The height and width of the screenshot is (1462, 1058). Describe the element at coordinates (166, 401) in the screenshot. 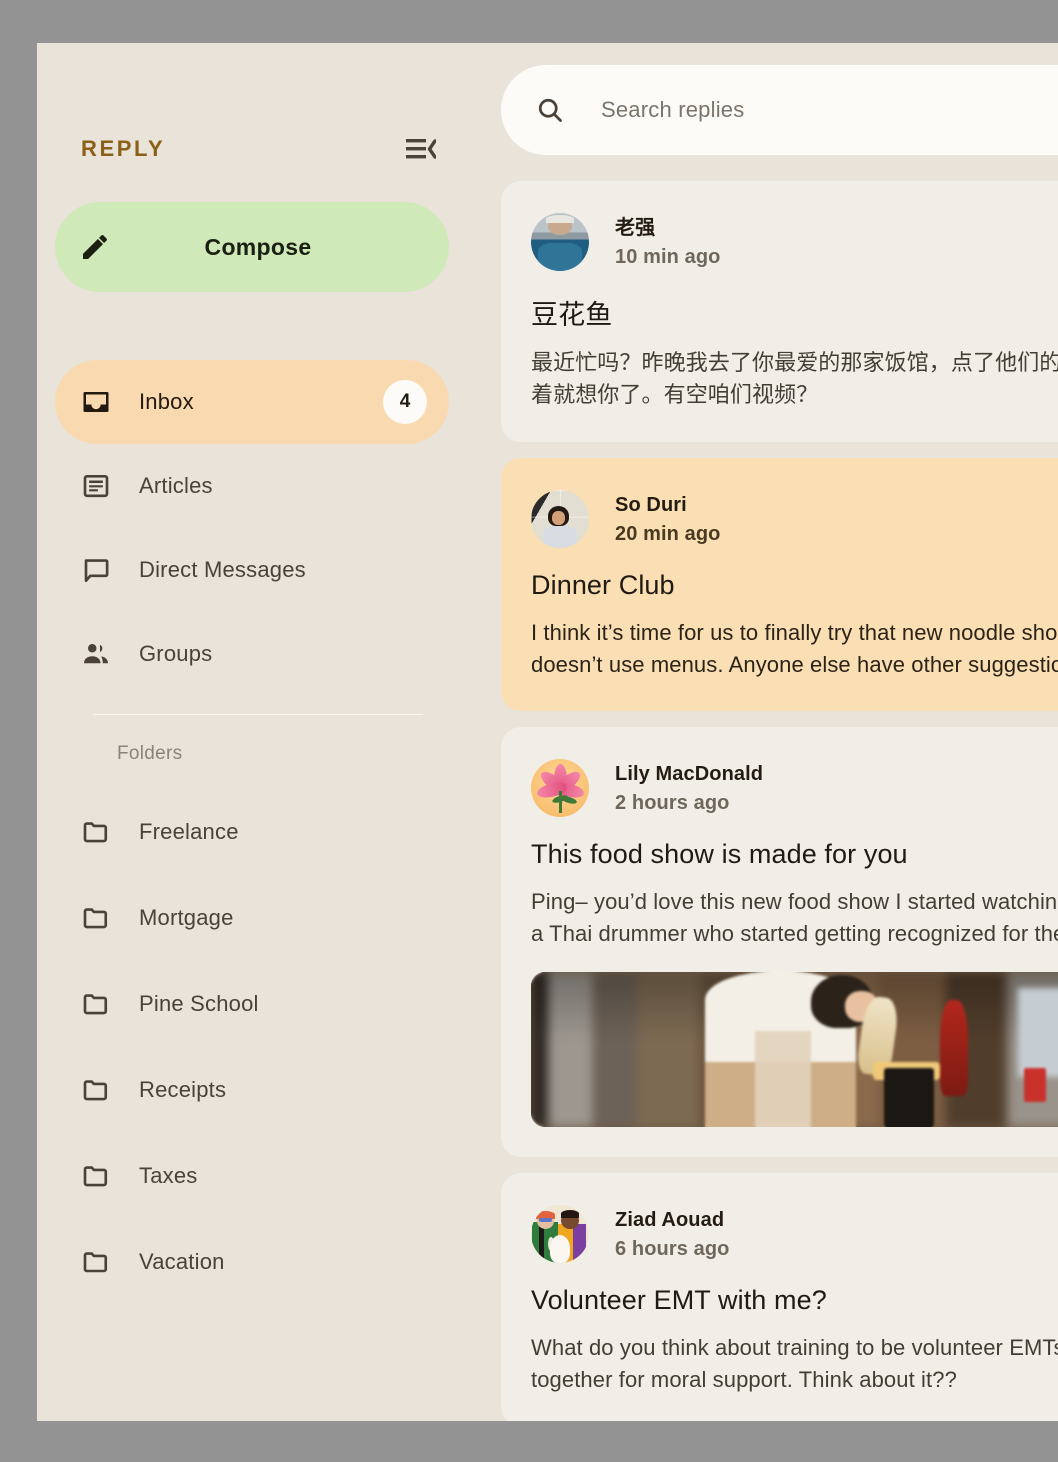

I see `sidebar-item-inbox-label: Inbox` at that location.